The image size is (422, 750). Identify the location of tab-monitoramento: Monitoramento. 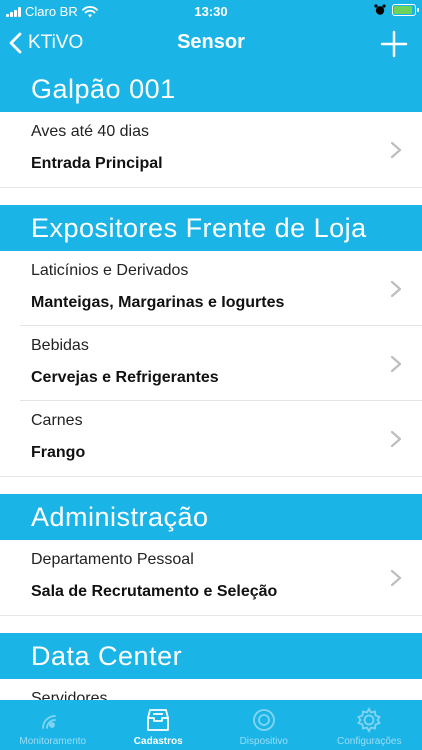
(53, 725).